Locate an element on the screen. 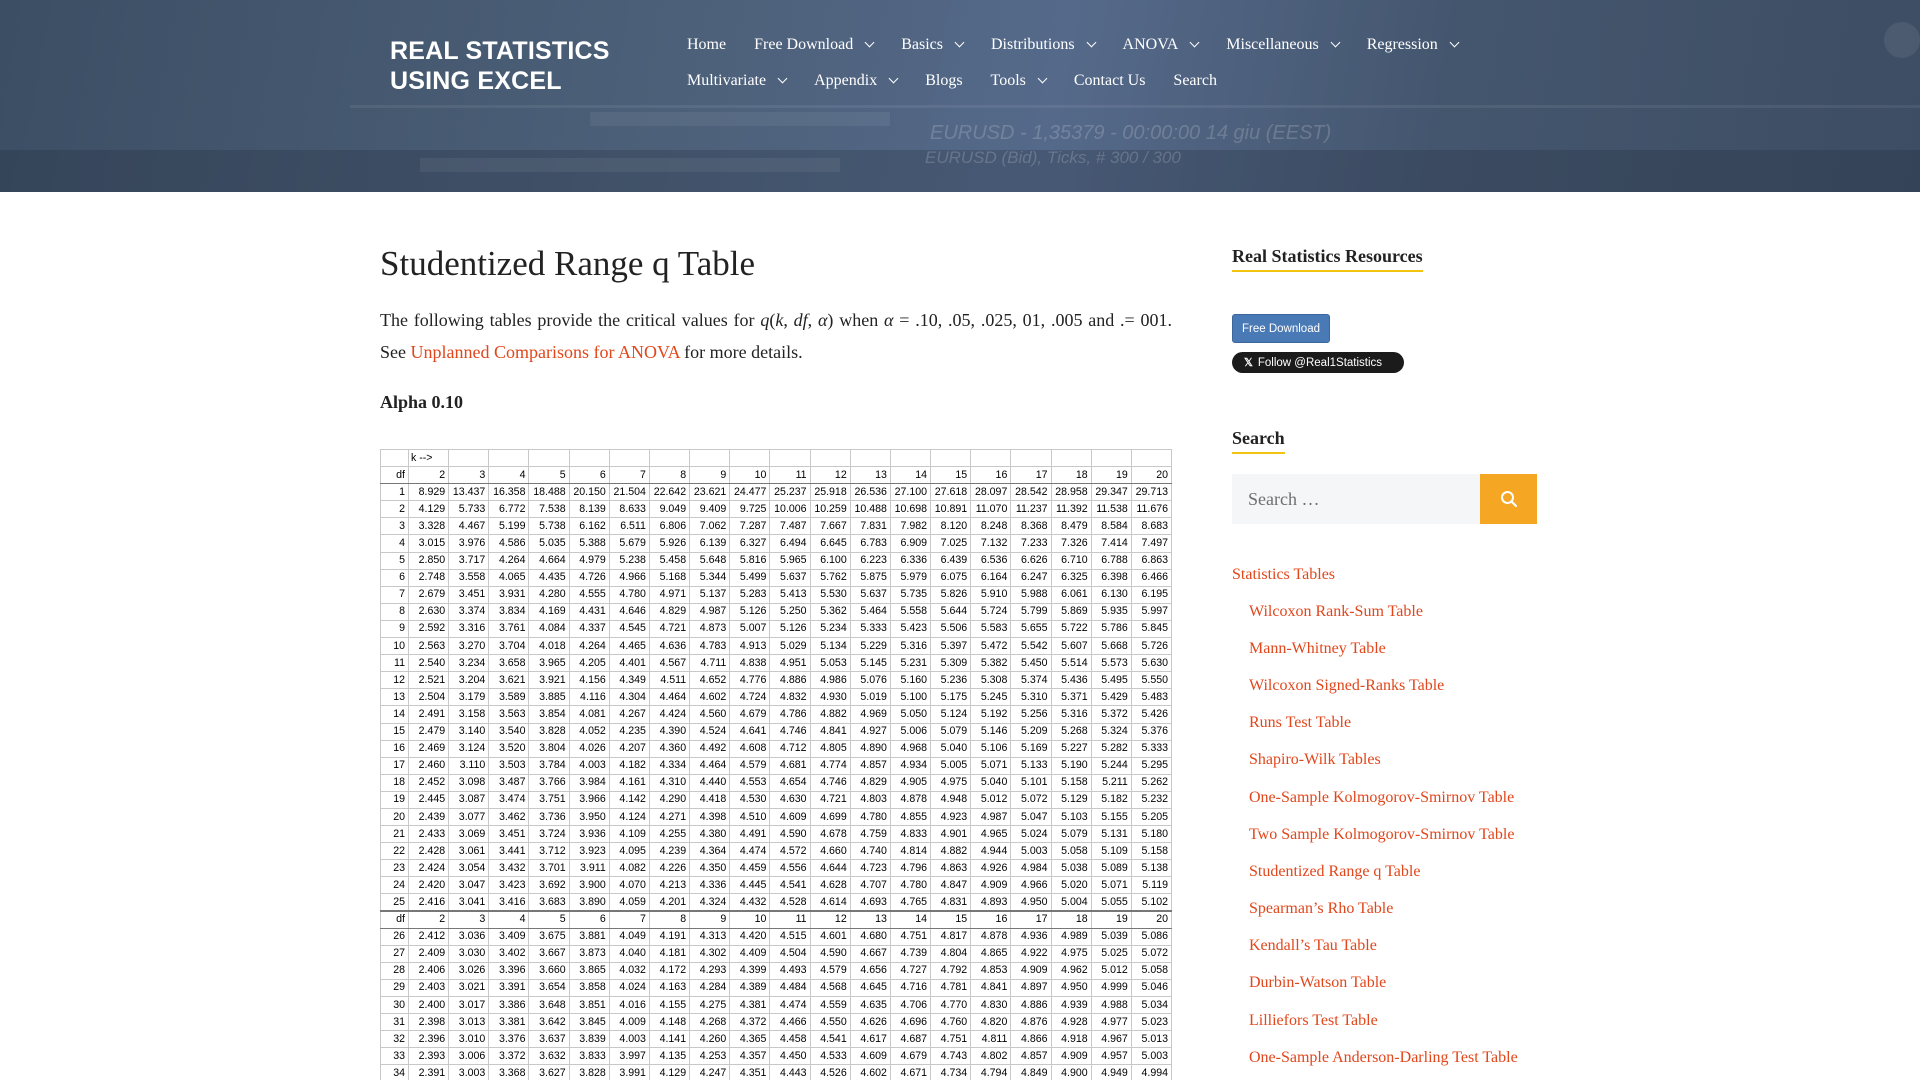 The image size is (1920, 1080). table-cell: 3.833 is located at coordinates (589, 1056).